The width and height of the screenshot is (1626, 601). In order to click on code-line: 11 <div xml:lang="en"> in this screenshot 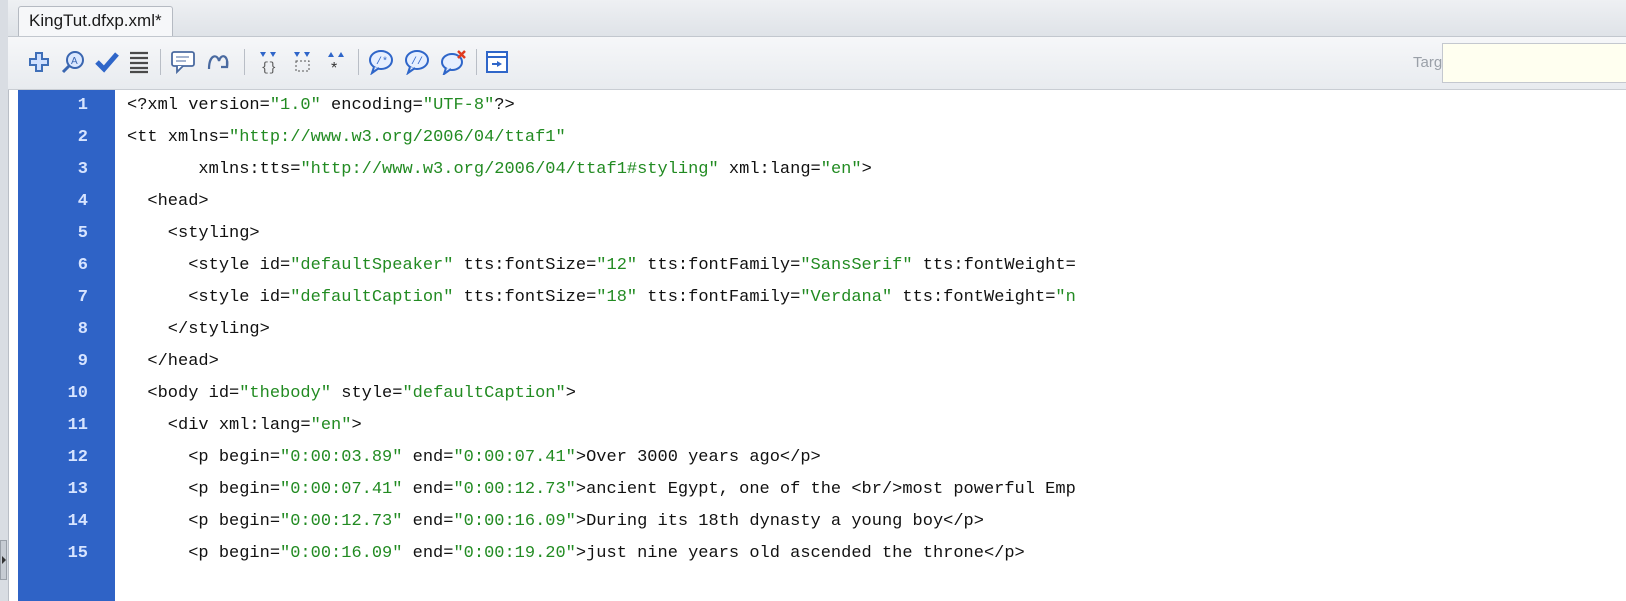, I will do `click(822, 426)`.